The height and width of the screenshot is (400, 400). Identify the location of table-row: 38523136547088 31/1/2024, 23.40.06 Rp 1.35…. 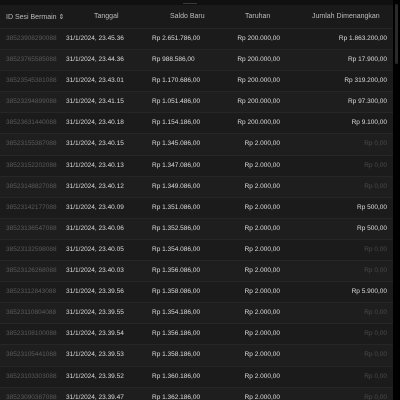
(196, 228).